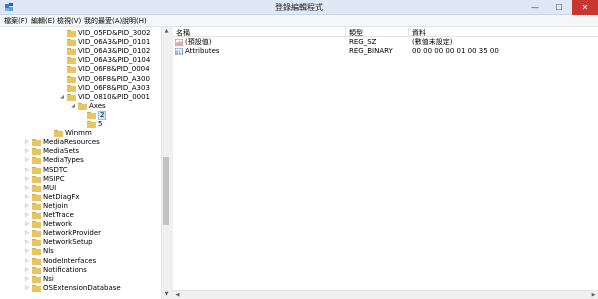 The height and width of the screenshot is (299, 598). I want to click on tree-item: ◢ Axes, so click(80, 106).